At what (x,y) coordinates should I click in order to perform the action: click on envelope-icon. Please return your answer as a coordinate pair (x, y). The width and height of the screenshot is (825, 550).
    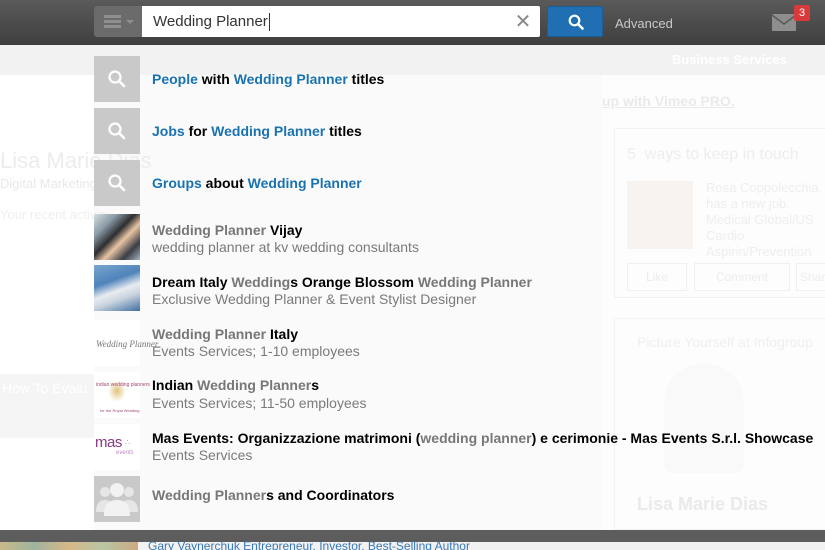
    Looking at the image, I should click on (784, 22).